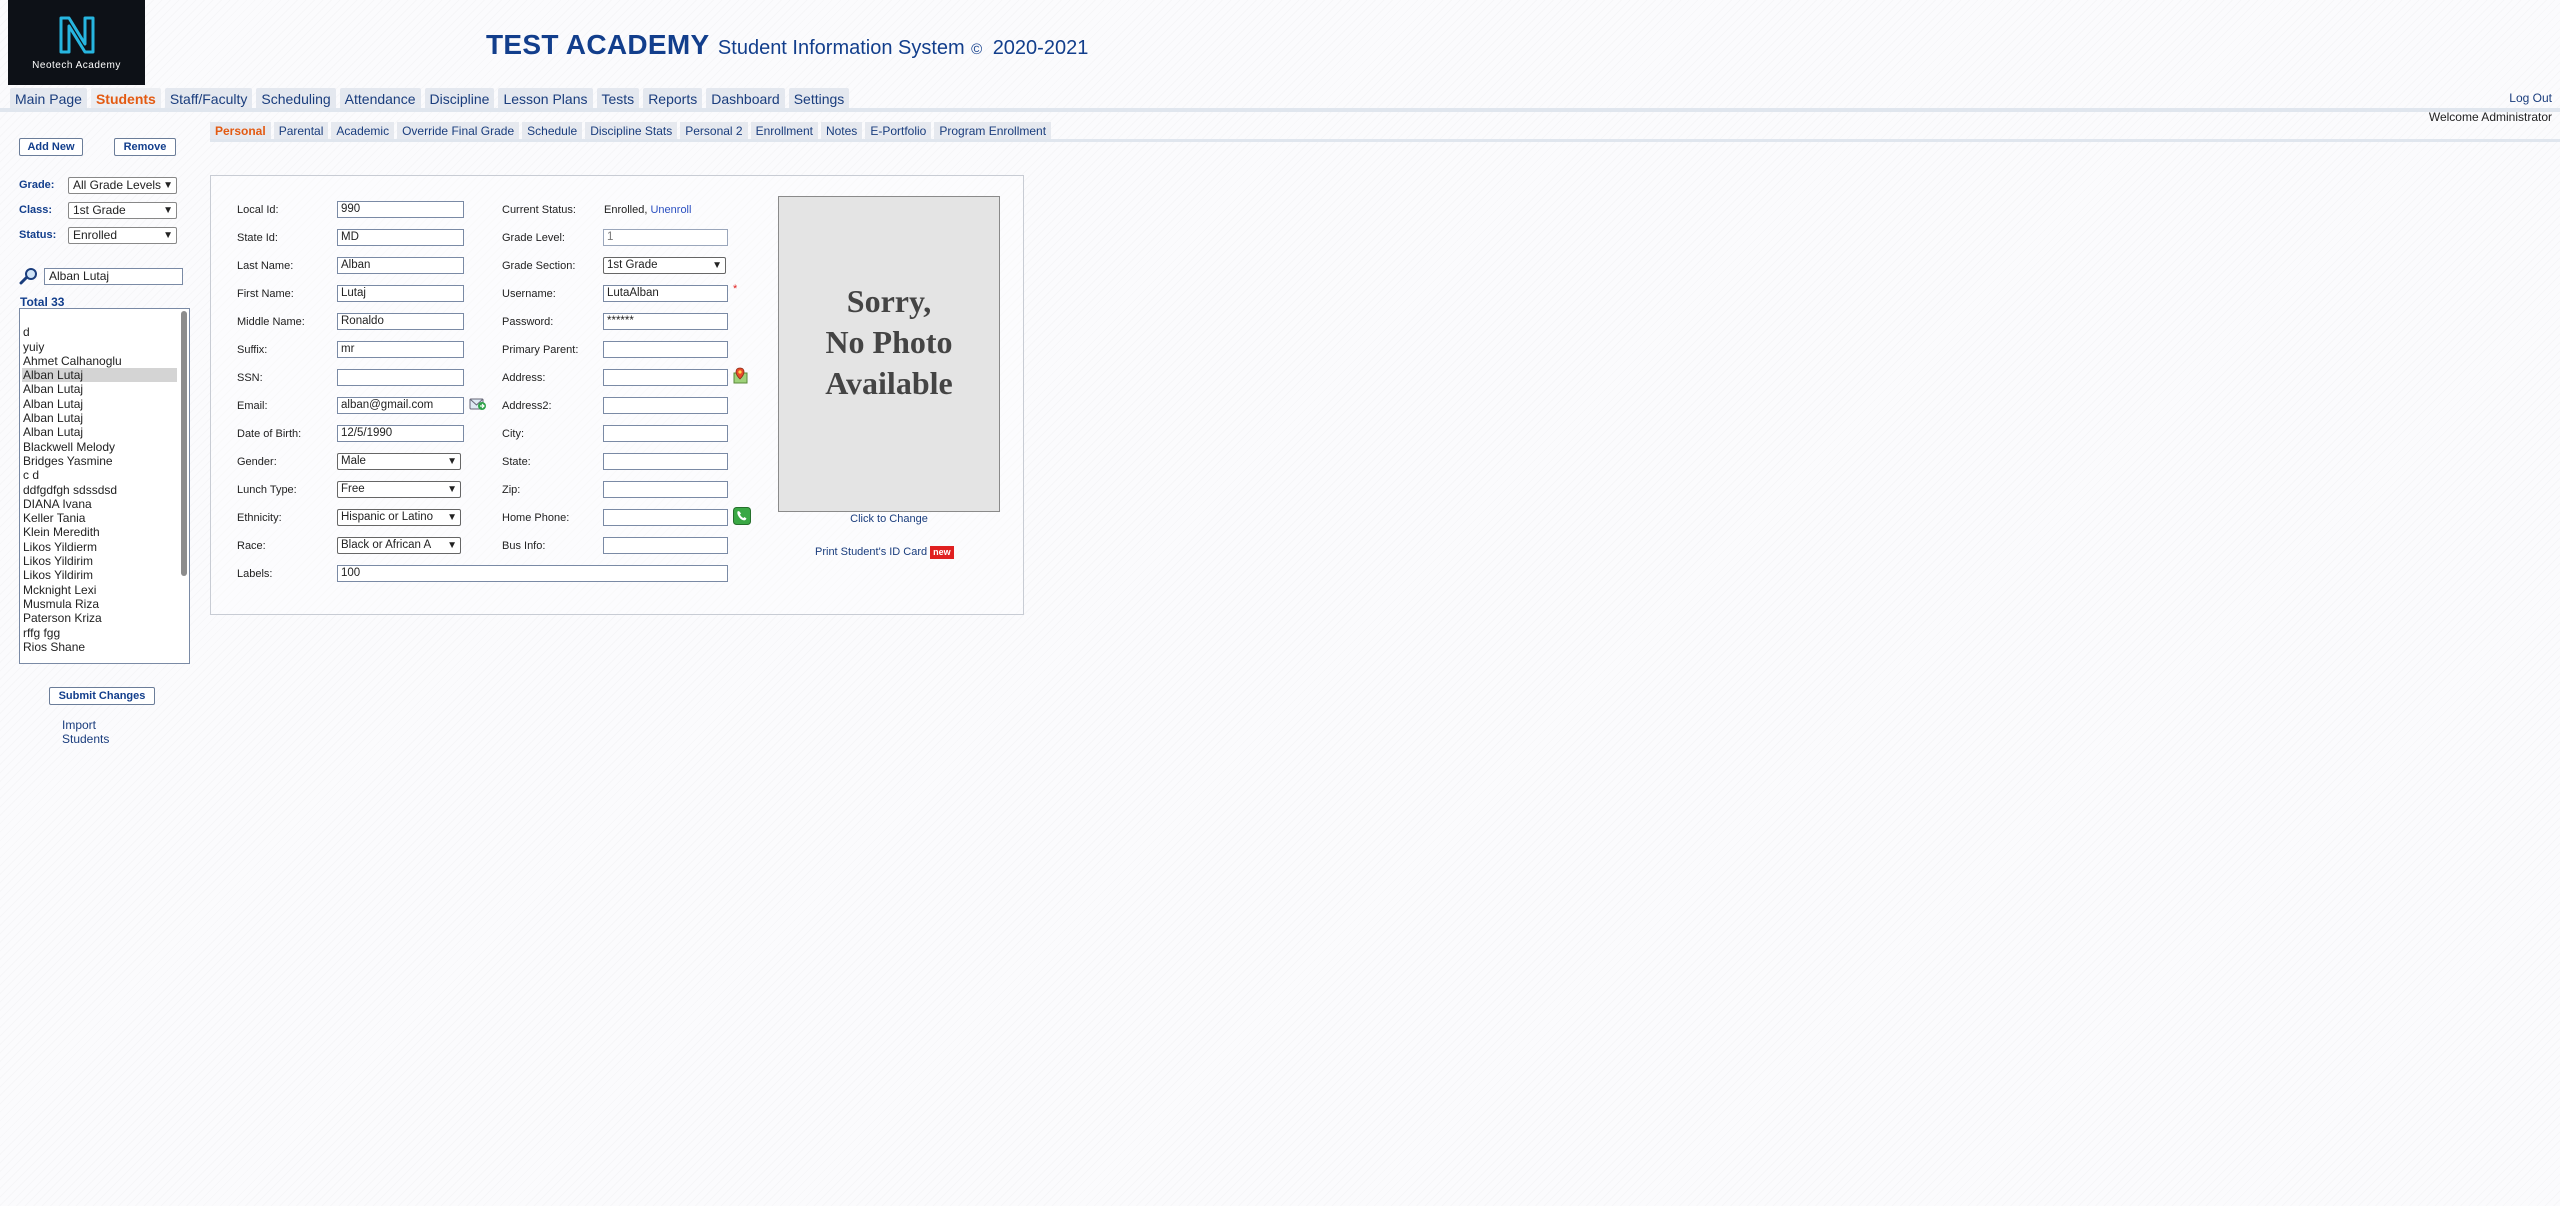 This screenshot has height=1206, width=2560. Describe the element at coordinates (400, 321) in the screenshot. I see `middle-name-input: Ronaldo` at that location.